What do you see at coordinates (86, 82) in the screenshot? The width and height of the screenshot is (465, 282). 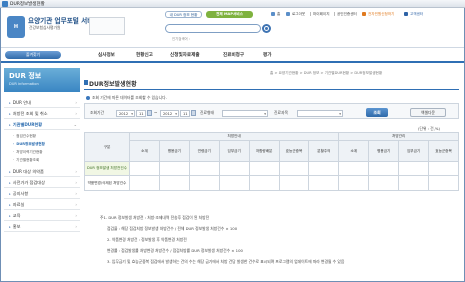 I see `title-marker-icon` at bounding box center [86, 82].